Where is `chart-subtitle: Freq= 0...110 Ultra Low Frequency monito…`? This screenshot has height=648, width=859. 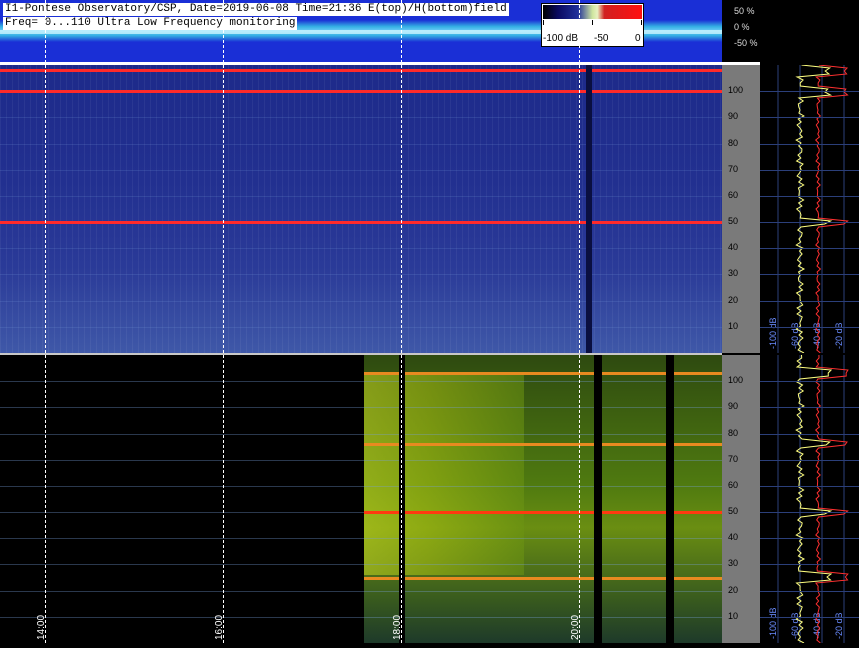 chart-subtitle: Freq= 0...110 Ultra Low Frequency monito… is located at coordinates (150, 23).